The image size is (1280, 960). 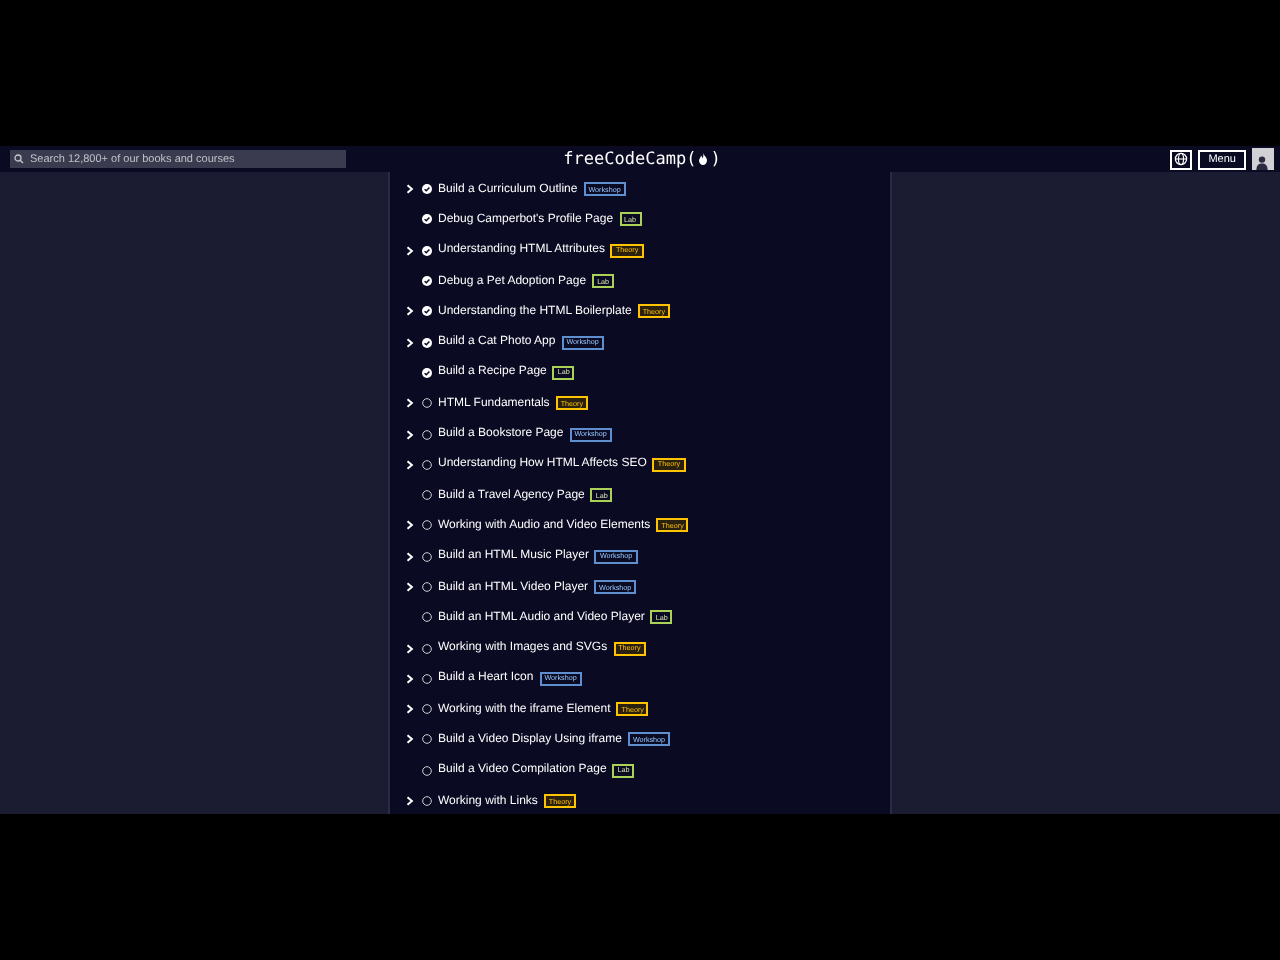 What do you see at coordinates (703, 159) in the screenshot?
I see `flame-icon` at bounding box center [703, 159].